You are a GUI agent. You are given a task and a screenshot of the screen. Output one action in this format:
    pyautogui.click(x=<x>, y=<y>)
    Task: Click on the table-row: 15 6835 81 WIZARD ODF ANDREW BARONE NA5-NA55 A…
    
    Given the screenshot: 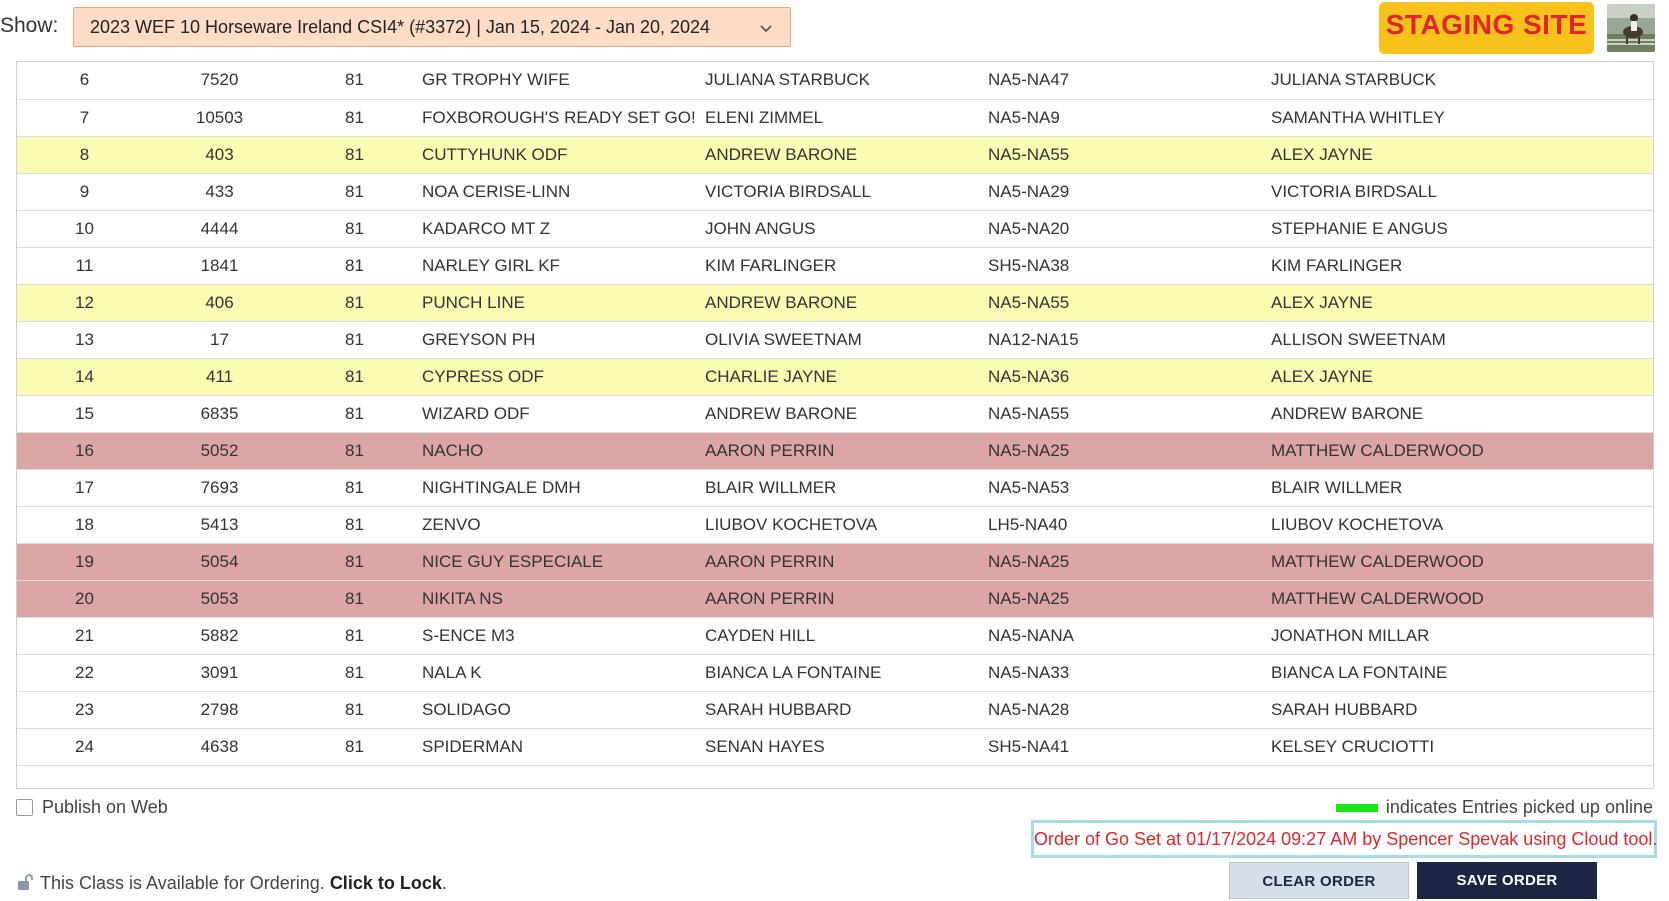 What is the action you would take?
    pyautogui.click(x=835, y=414)
    